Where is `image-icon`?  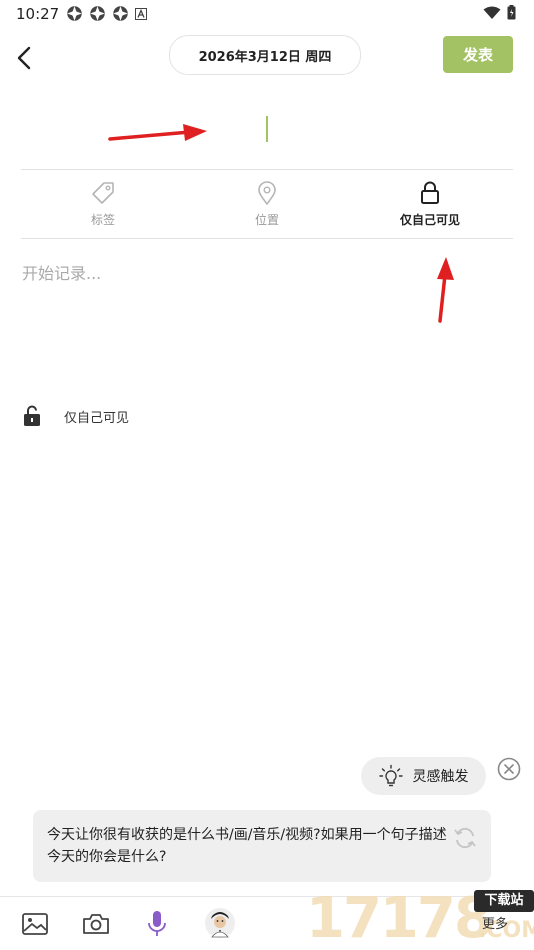
image-icon is located at coordinates (35, 924).